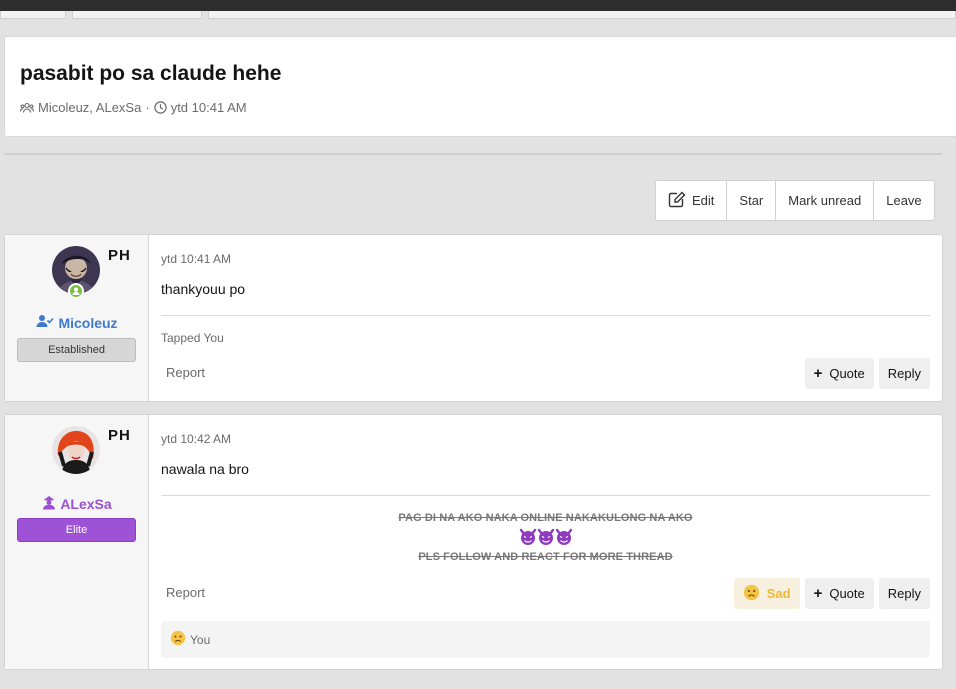 The height and width of the screenshot is (689, 956). What do you see at coordinates (473, 154) in the screenshot?
I see `section-divider` at bounding box center [473, 154].